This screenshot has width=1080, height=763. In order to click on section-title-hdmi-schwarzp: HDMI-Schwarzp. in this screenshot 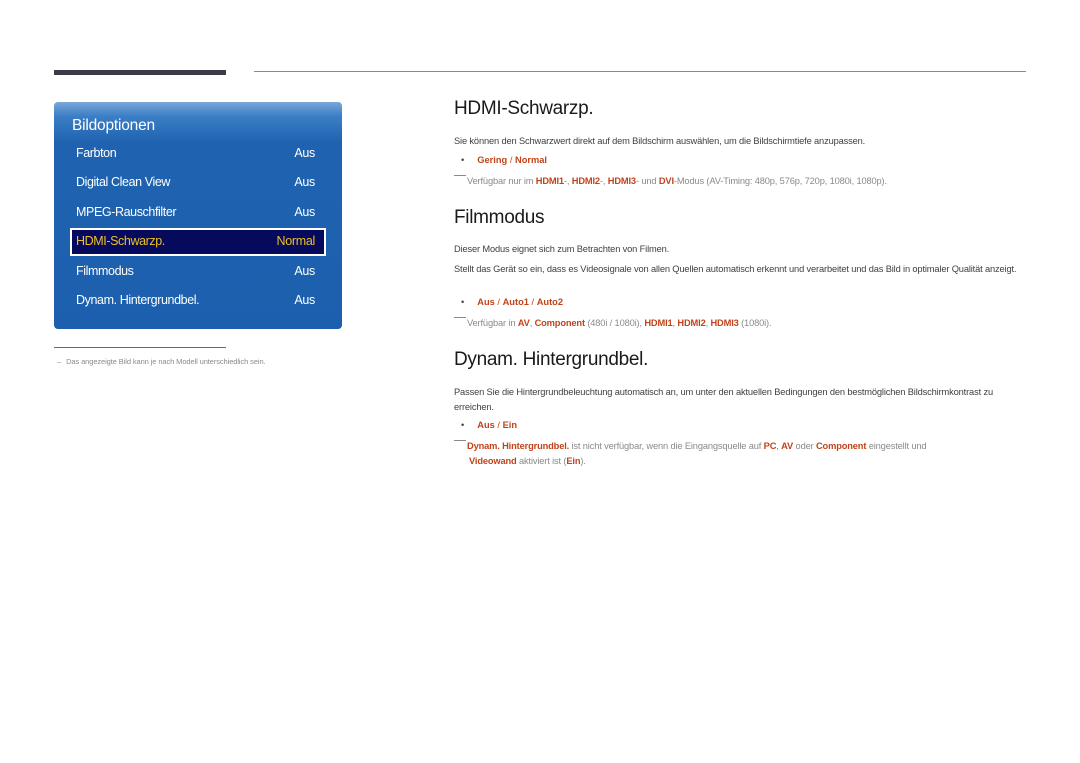, I will do `click(524, 108)`.